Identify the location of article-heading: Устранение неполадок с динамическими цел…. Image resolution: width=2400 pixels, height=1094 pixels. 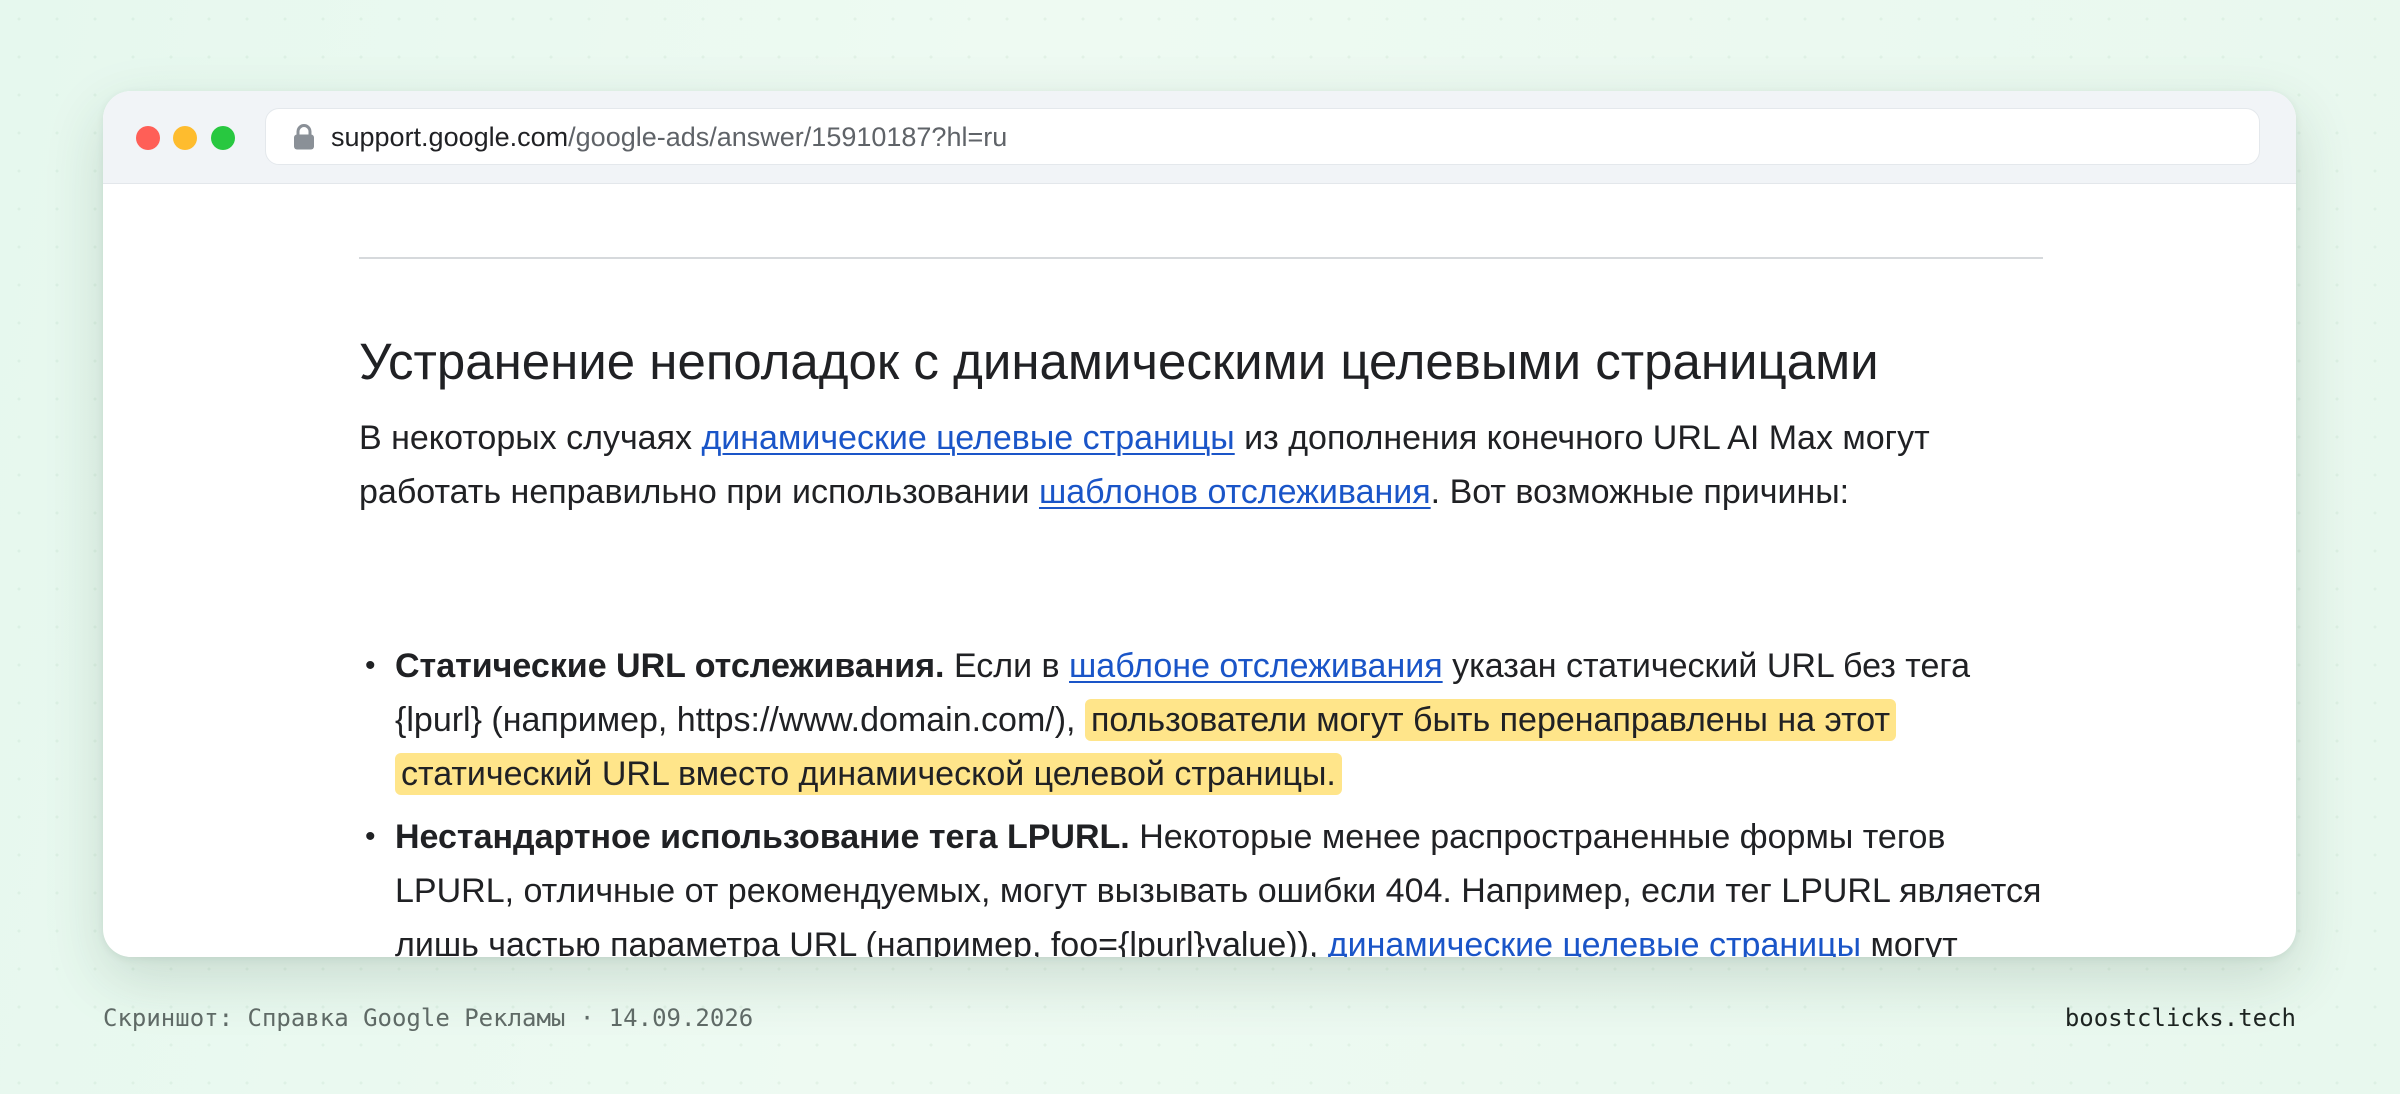
(1119, 361).